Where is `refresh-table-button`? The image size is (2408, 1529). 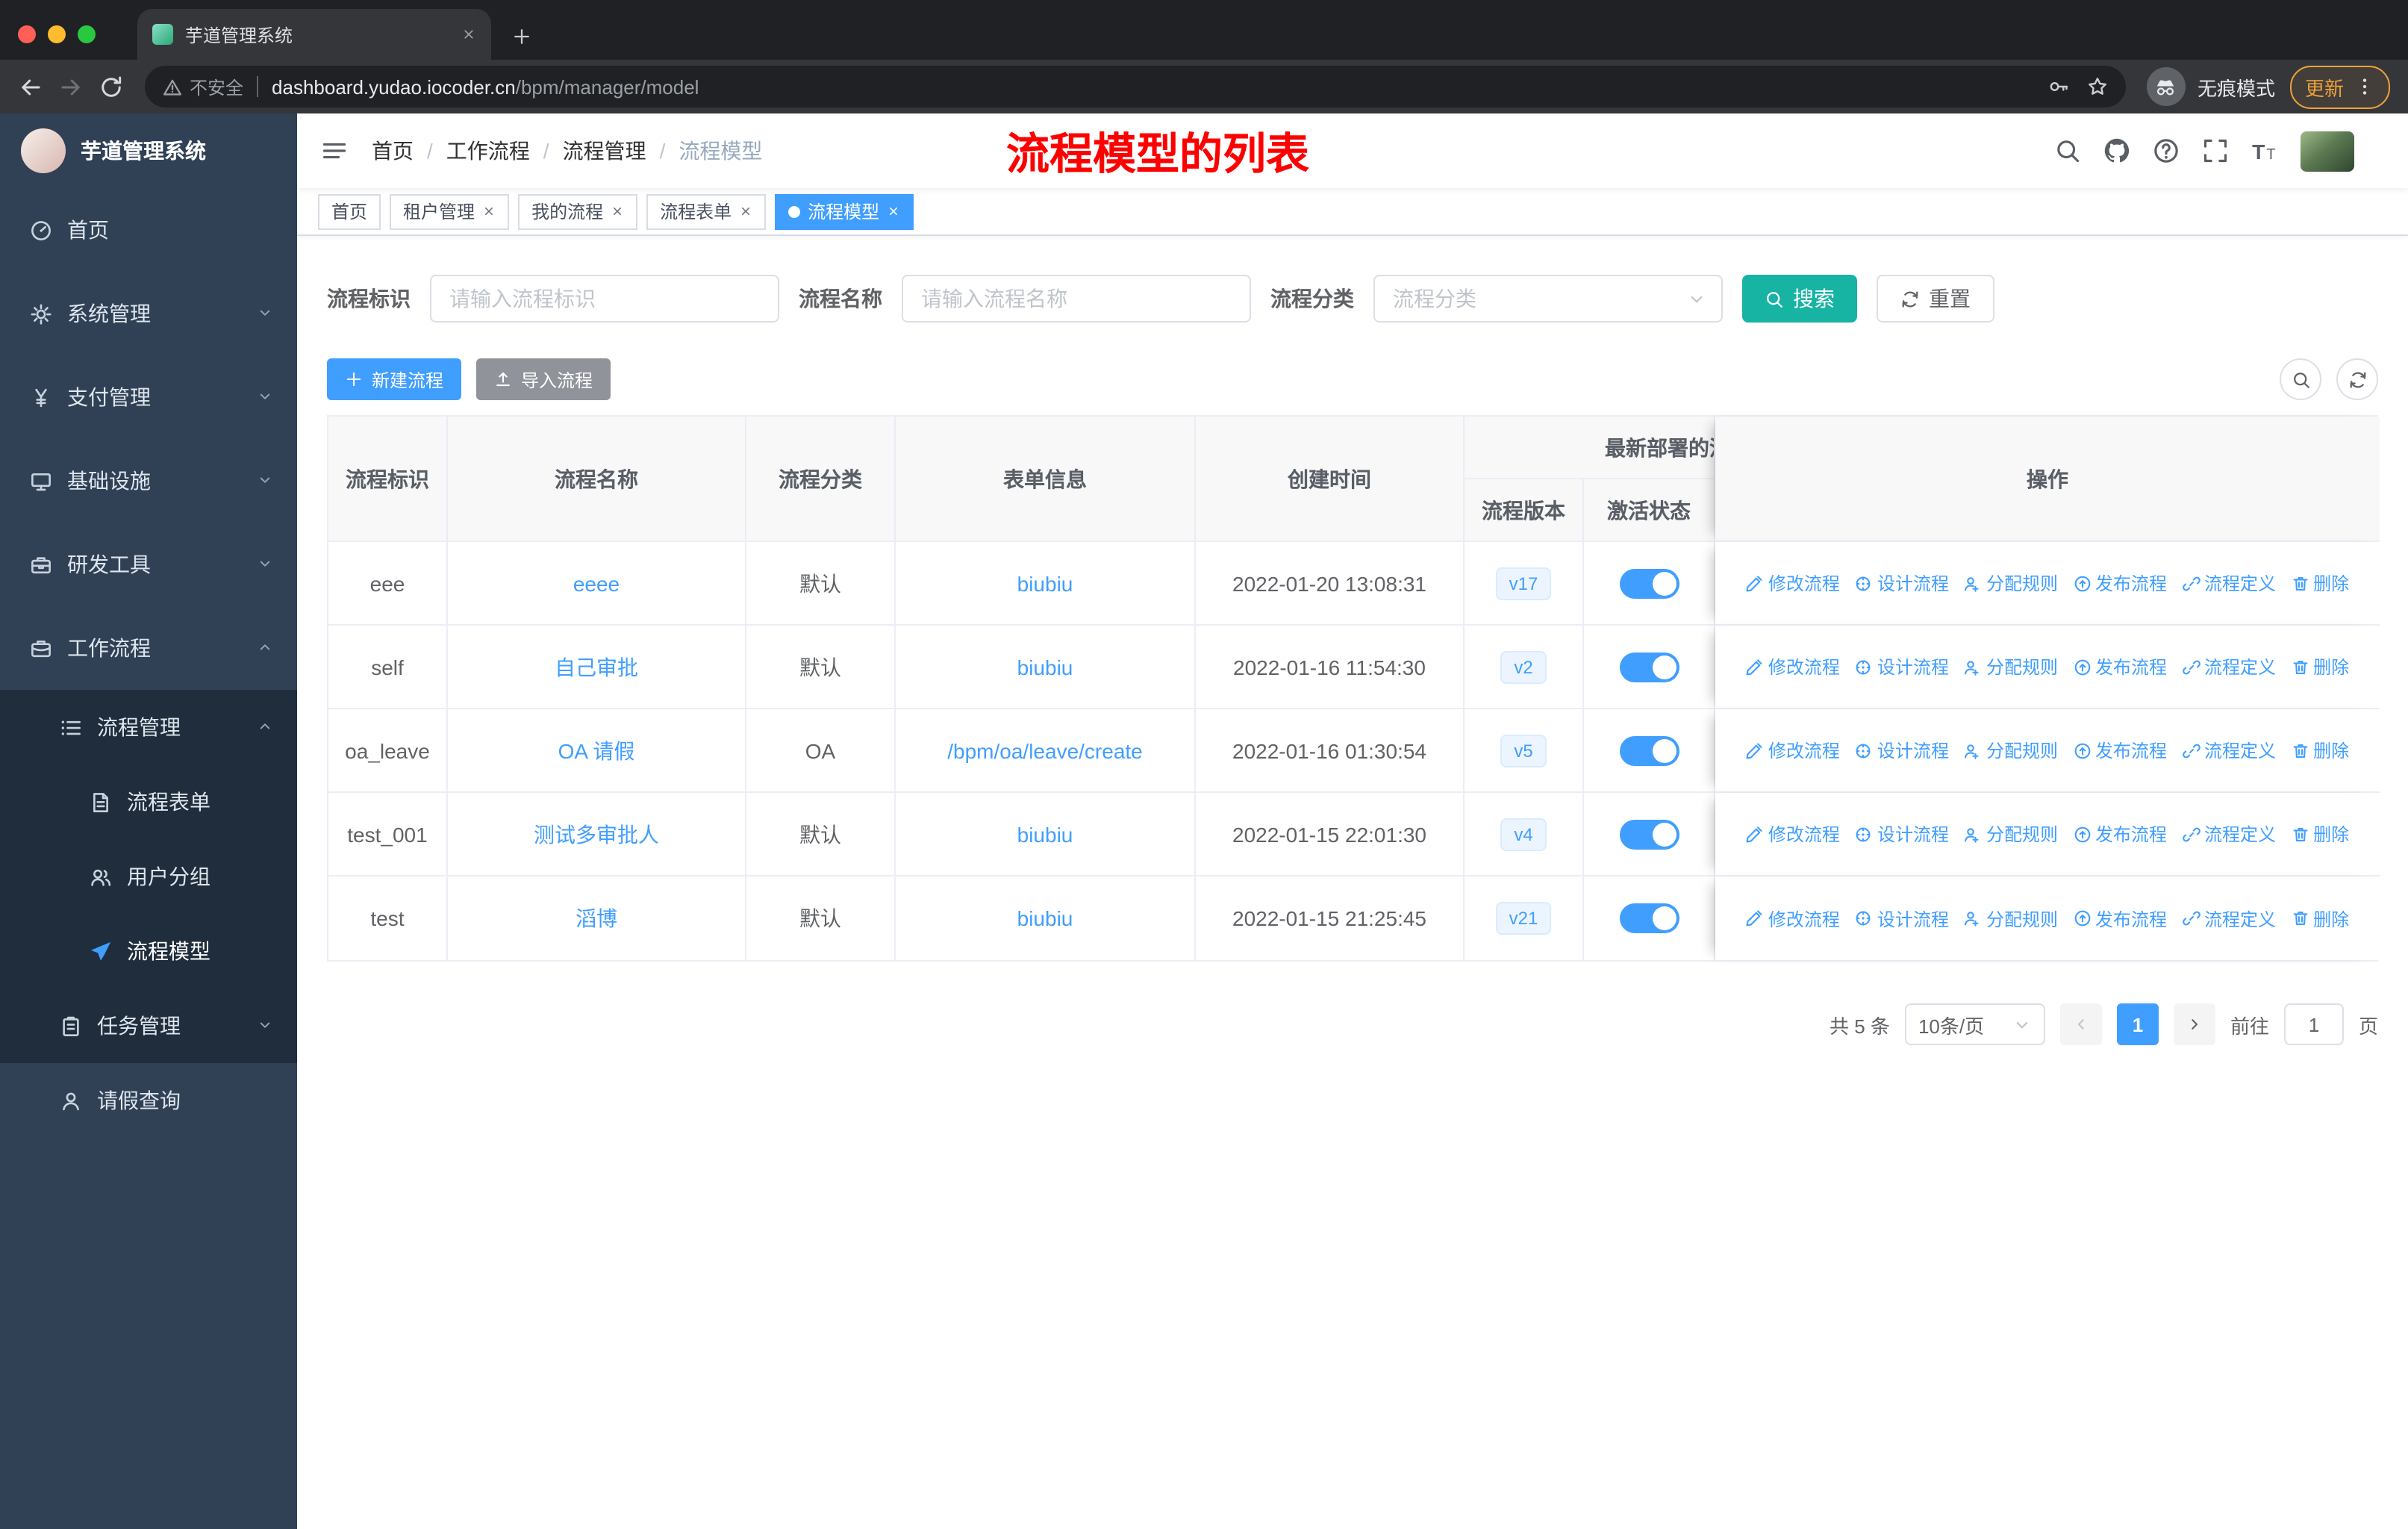
refresh-table-button is located at coordinates (2357, 379).